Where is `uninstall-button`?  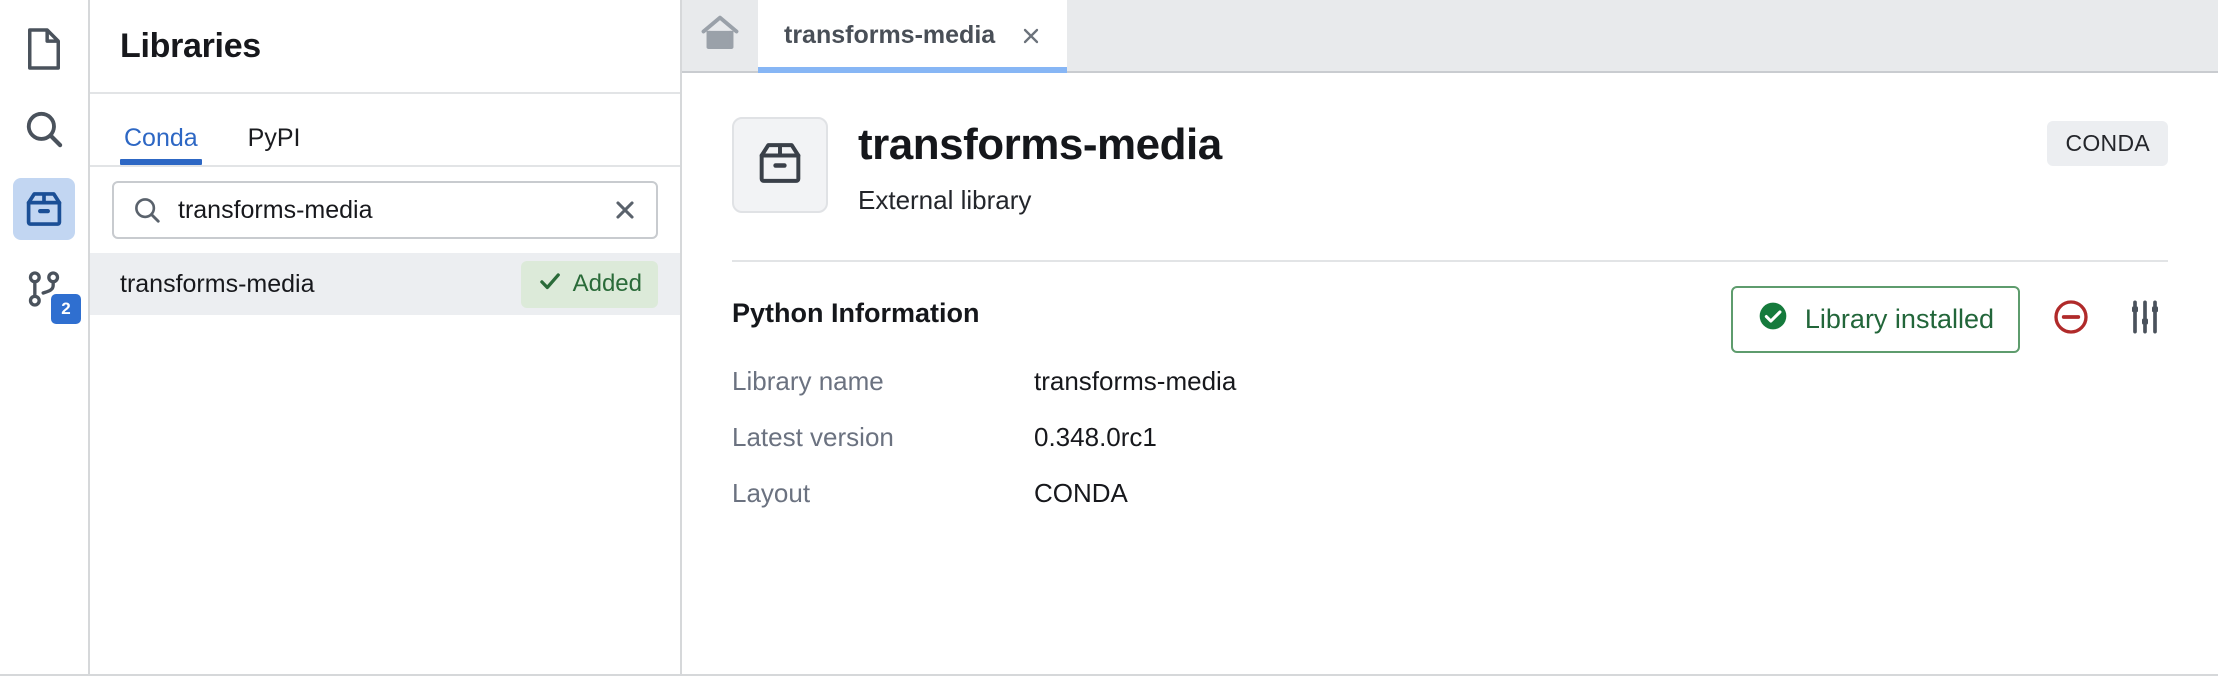 uninstall-button is located at coordinates (2071, 320).